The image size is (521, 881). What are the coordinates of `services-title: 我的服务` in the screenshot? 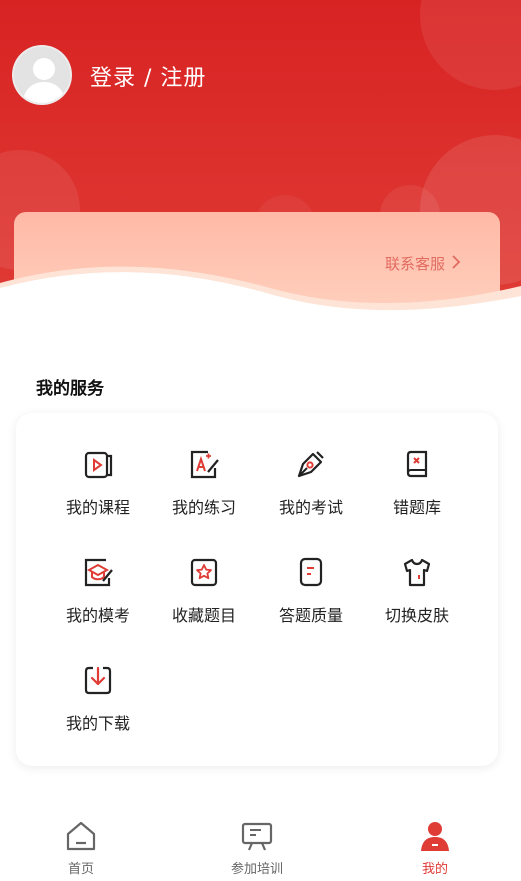 It's located at (70, 389).